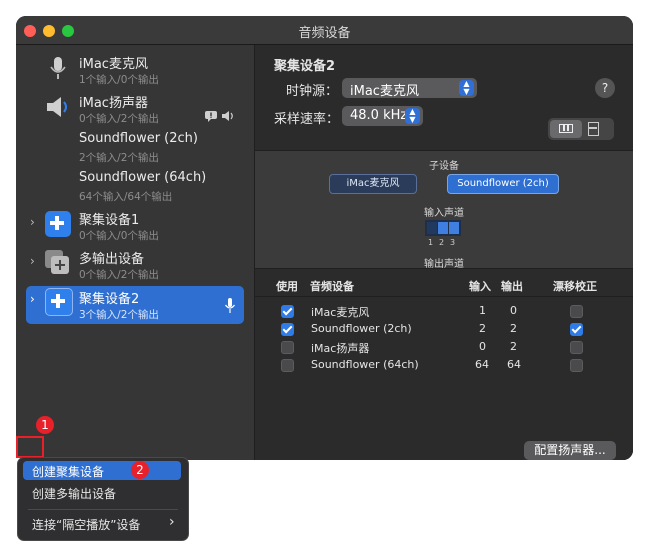  I want to click on sample-rate-value: 48.0 kHz, so click(379, 115).